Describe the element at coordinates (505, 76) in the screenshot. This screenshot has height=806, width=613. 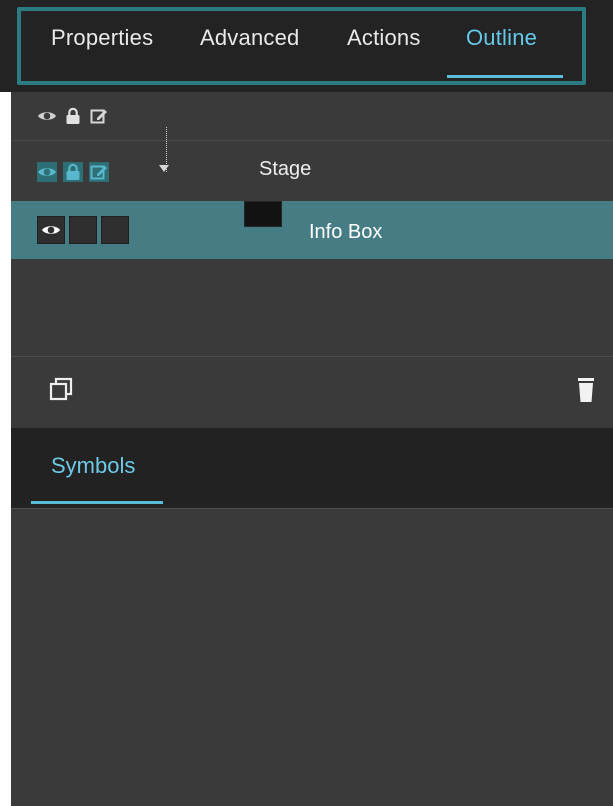
I see `active-tab-underline` at that location.